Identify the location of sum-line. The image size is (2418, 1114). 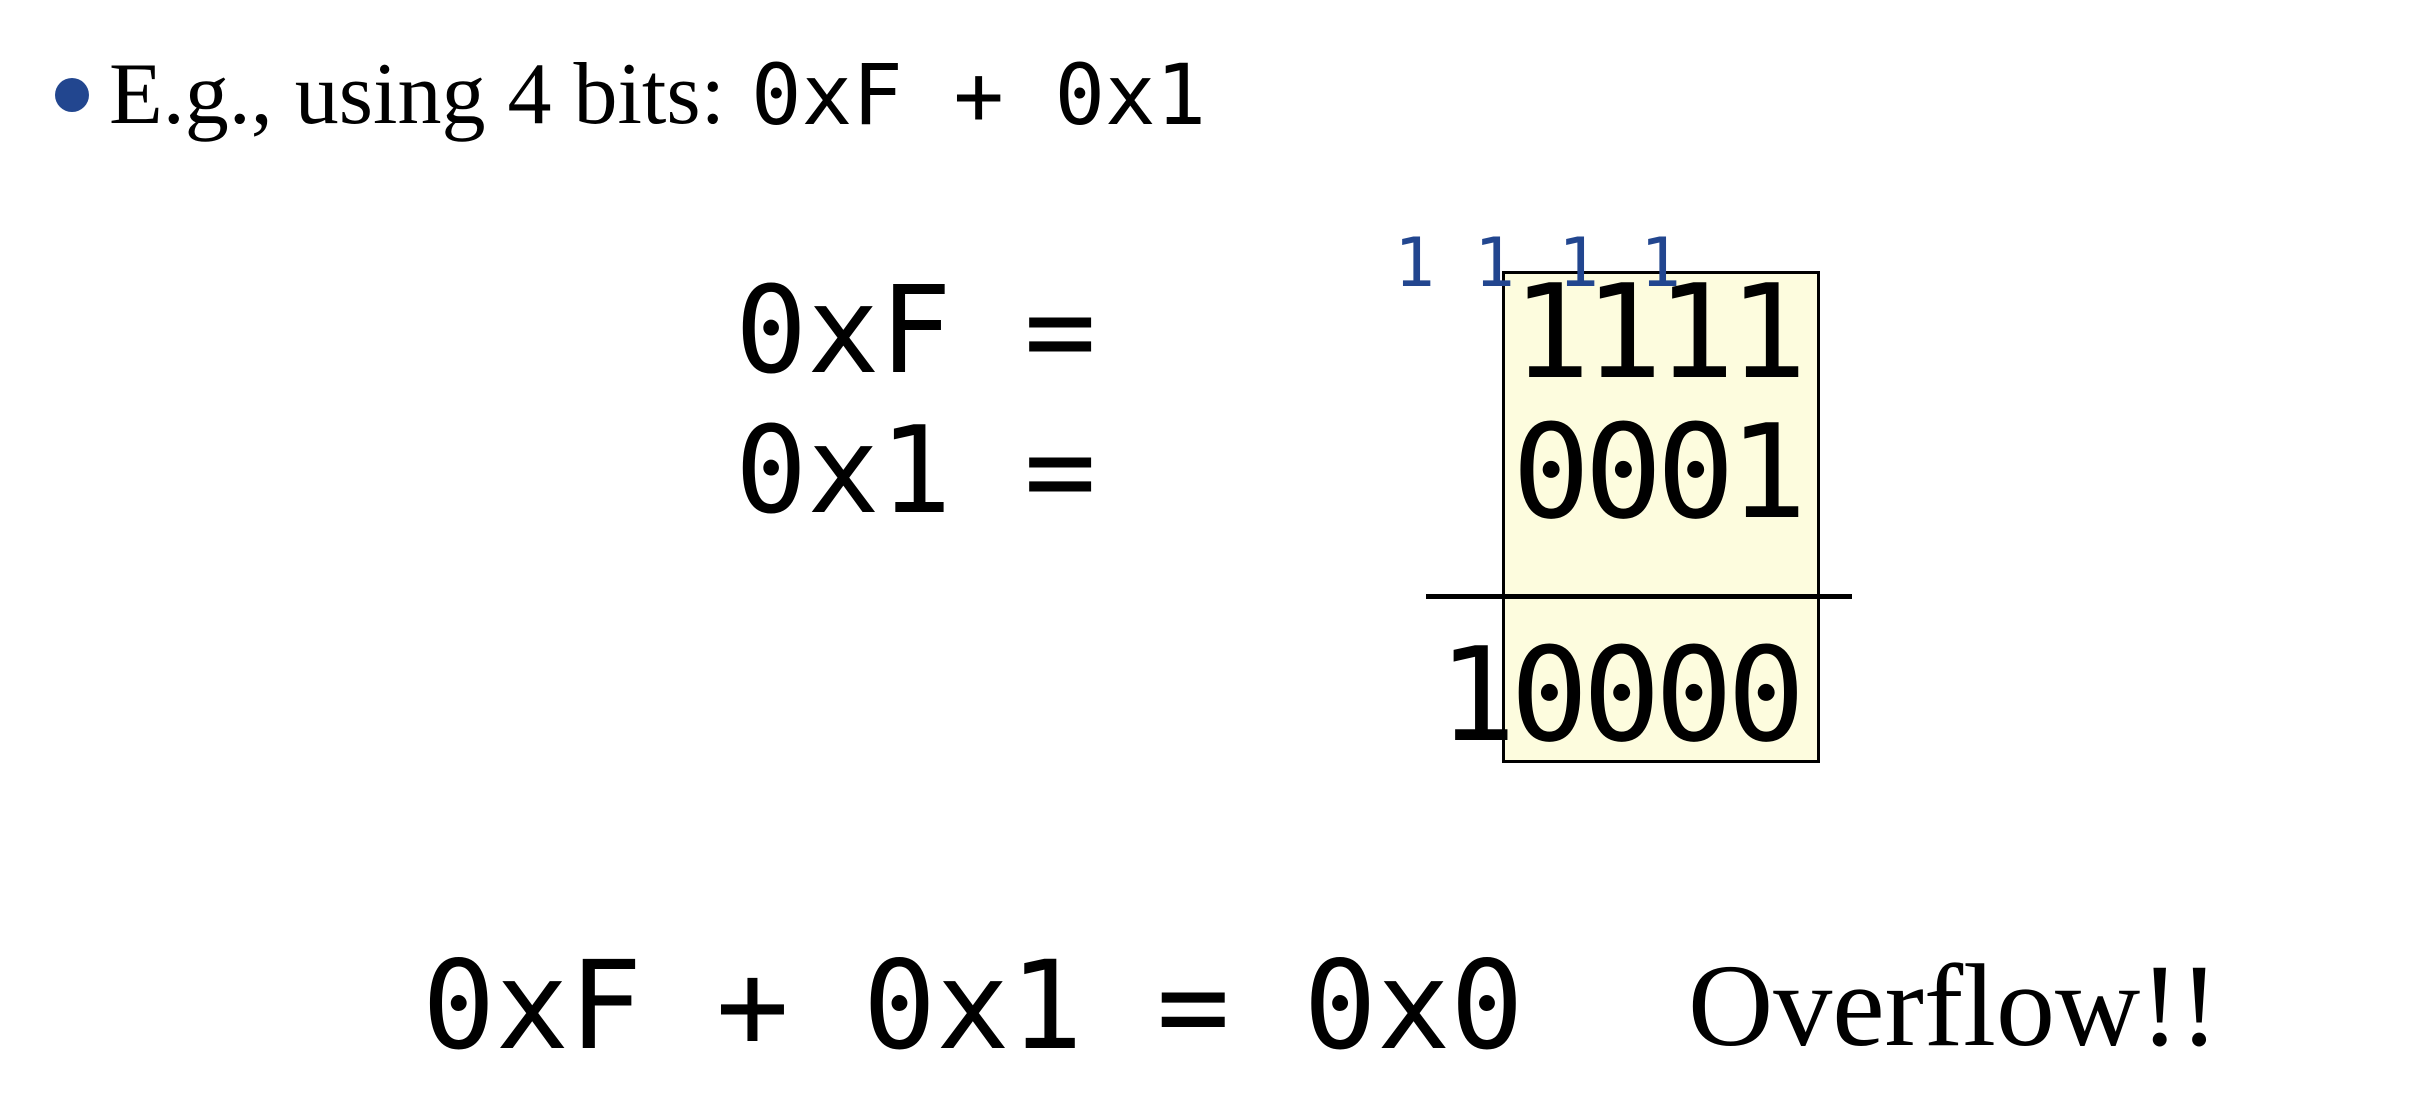
(1639, 596).